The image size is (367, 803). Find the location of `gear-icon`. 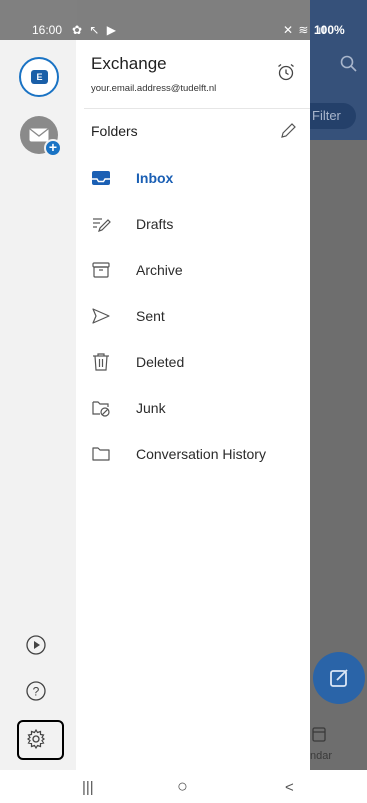

gear-icon is located at coordinates (38, 741).